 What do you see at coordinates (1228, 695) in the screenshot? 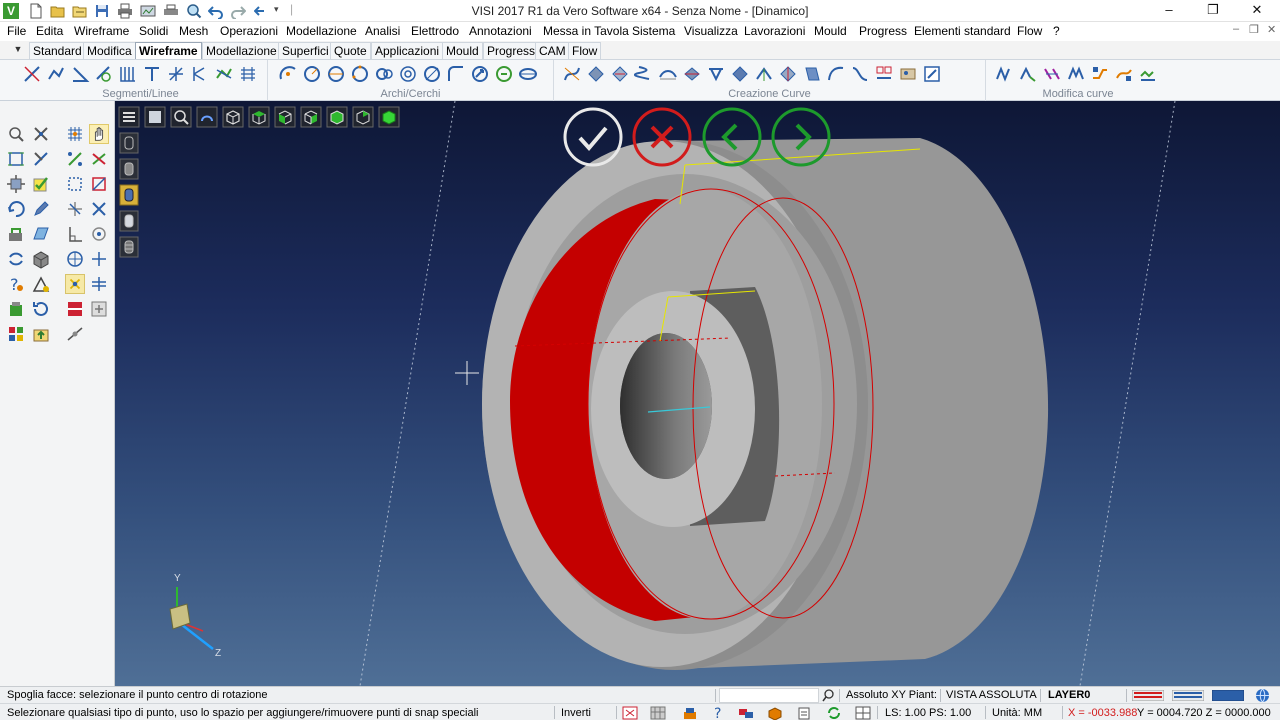
I see `line-width-icon` at bounding box center [1228, 695].